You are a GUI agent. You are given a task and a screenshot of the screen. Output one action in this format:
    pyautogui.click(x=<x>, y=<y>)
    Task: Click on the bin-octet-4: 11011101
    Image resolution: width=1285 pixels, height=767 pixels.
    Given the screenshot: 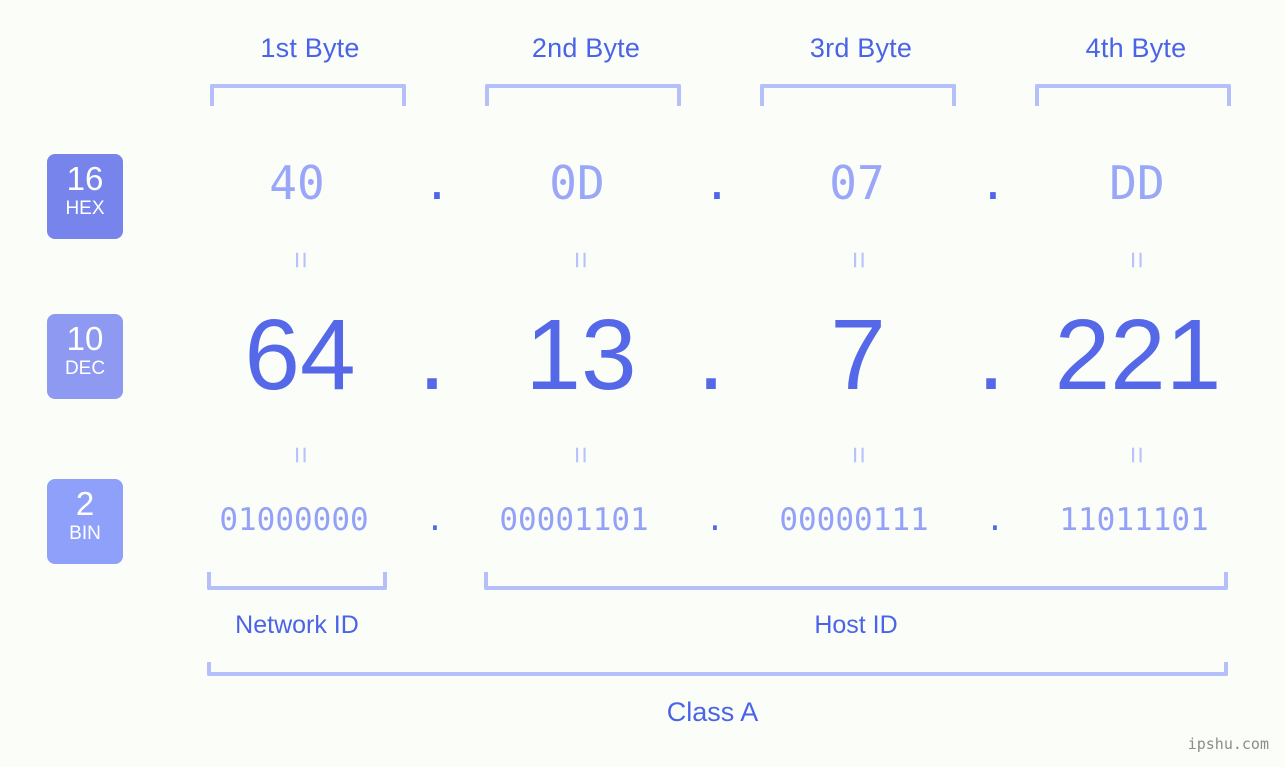 What is the action you would take?
    pyautogui.click(x=1134, y=520)
    